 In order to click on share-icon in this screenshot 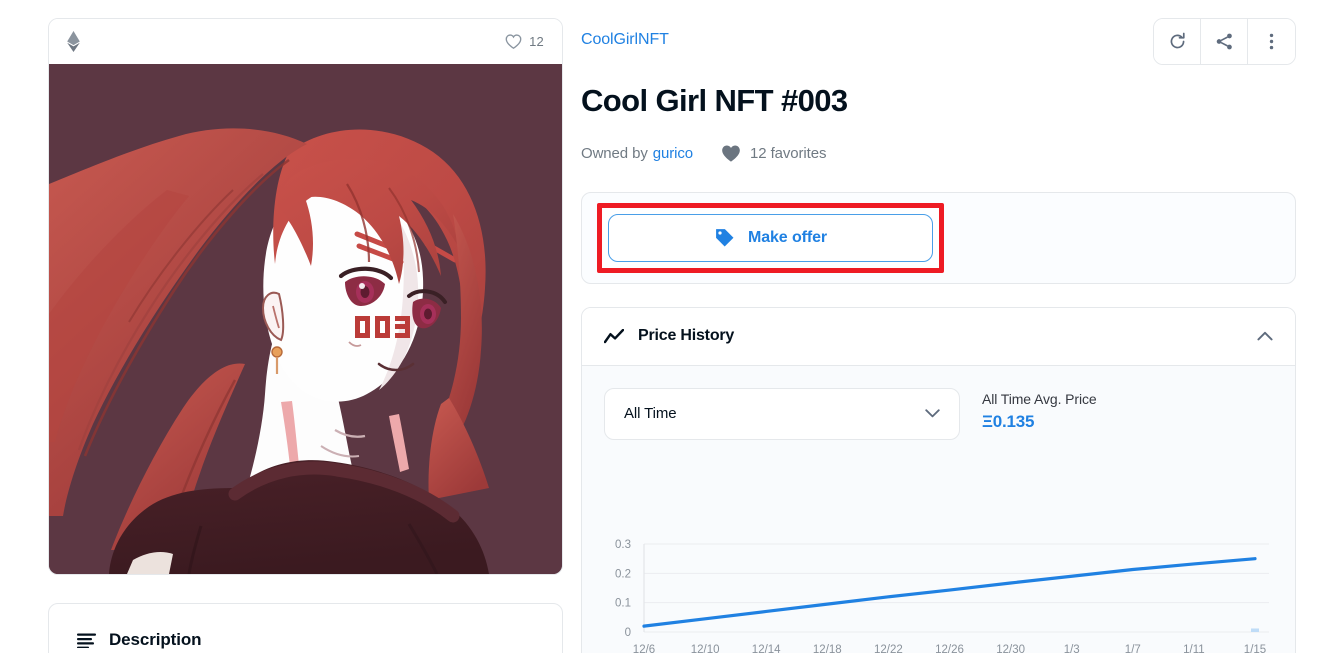, I will do `click(1224, 41)`.